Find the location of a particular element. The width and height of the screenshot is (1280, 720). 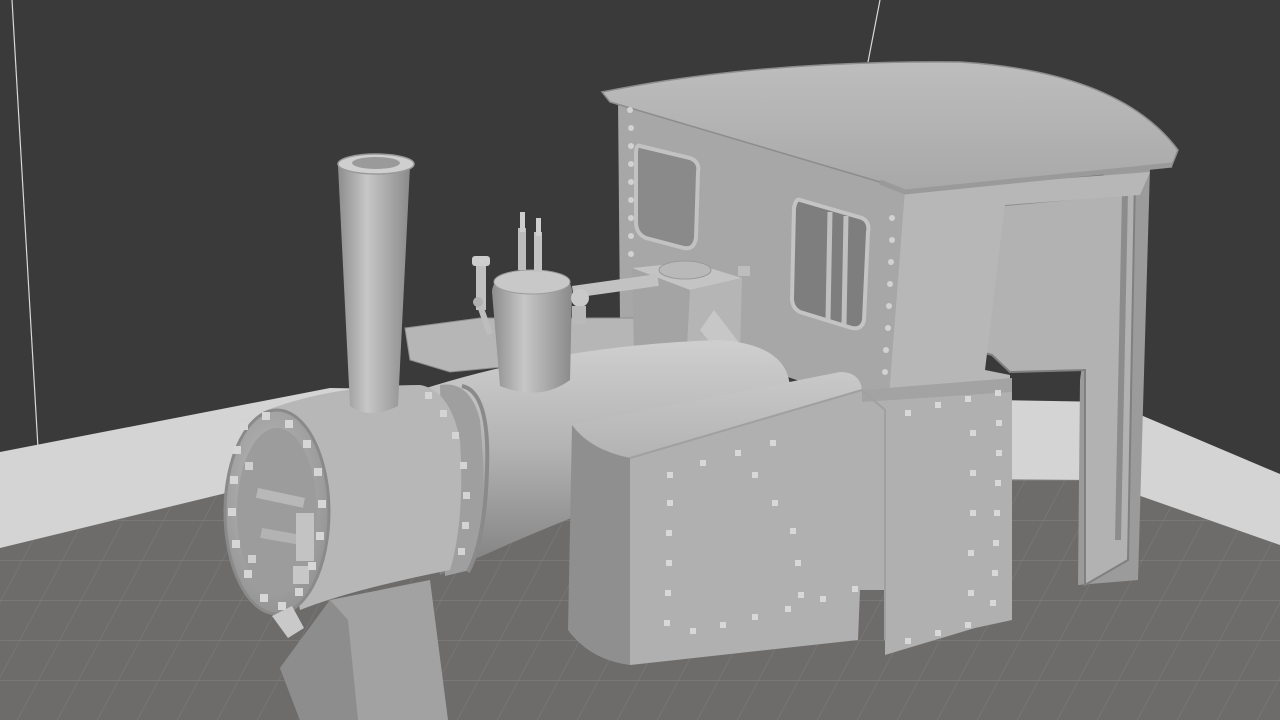

right-side-tank is located at coordinates (790, 518).